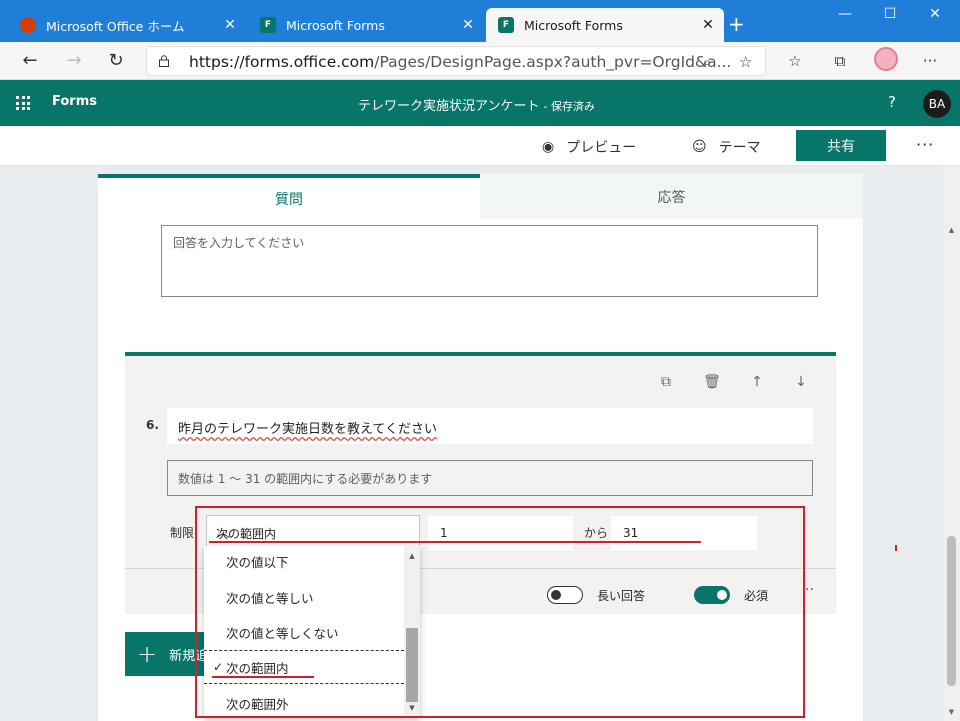 This screenshot has width=960, height=721. Describe the element at coordinates (795, 61) in the screenshot. I see `favorites-list-icon: ☆` at that location.